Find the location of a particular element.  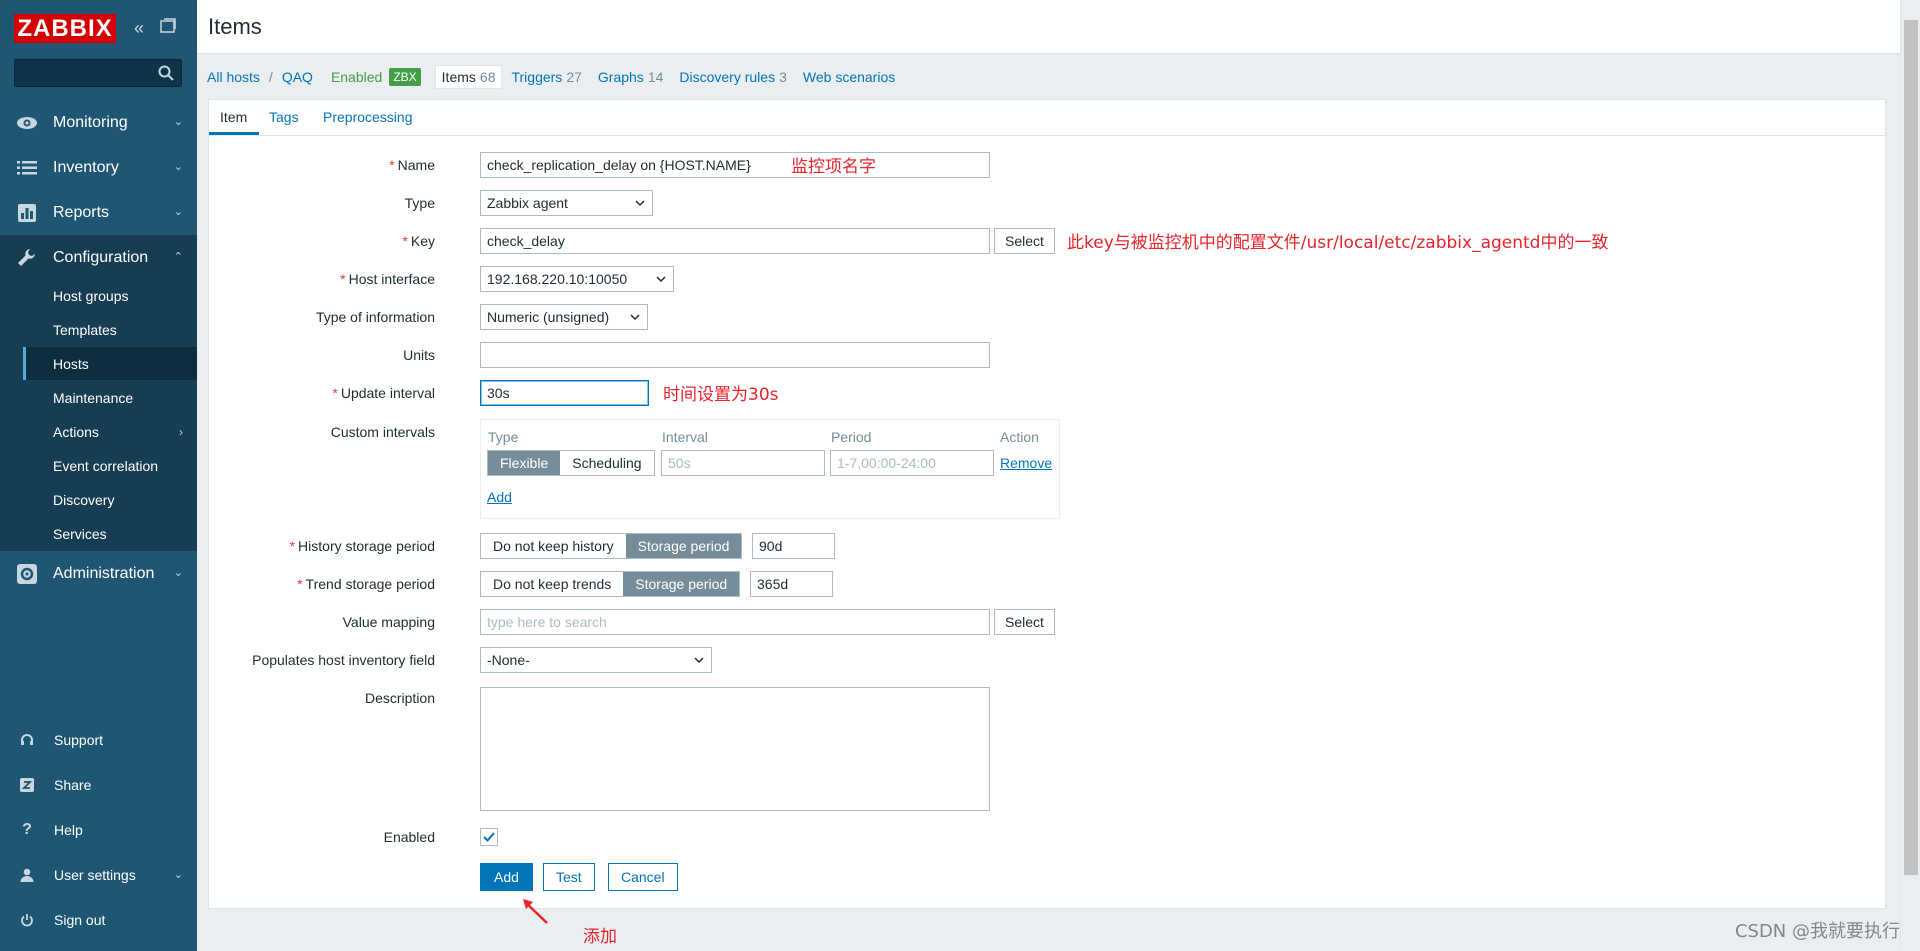

submenu-templates: Templates is located at coordinates (98, 330).